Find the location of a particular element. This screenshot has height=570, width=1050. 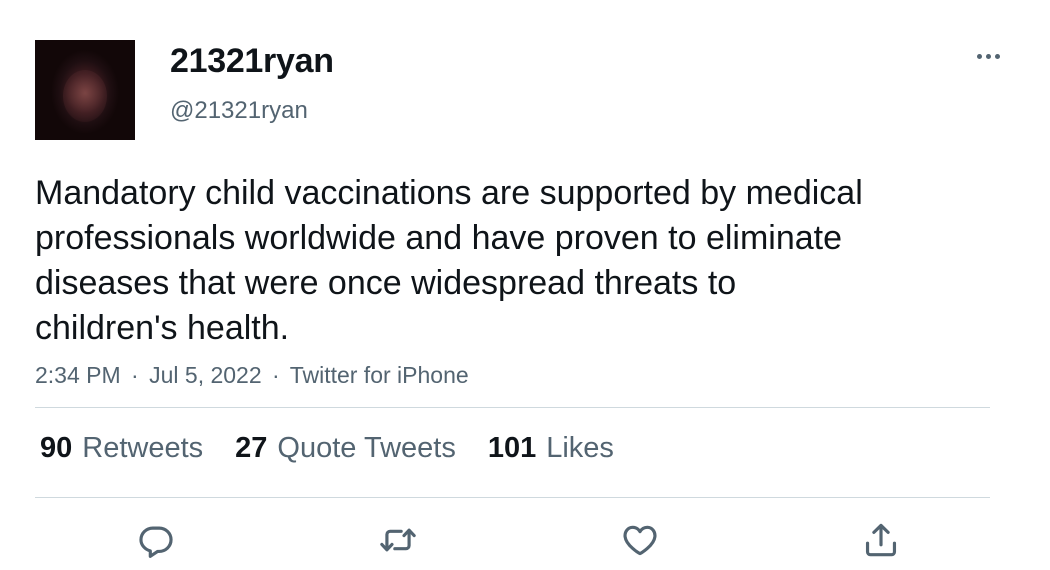

avatar is located at coordinates (85, 90).